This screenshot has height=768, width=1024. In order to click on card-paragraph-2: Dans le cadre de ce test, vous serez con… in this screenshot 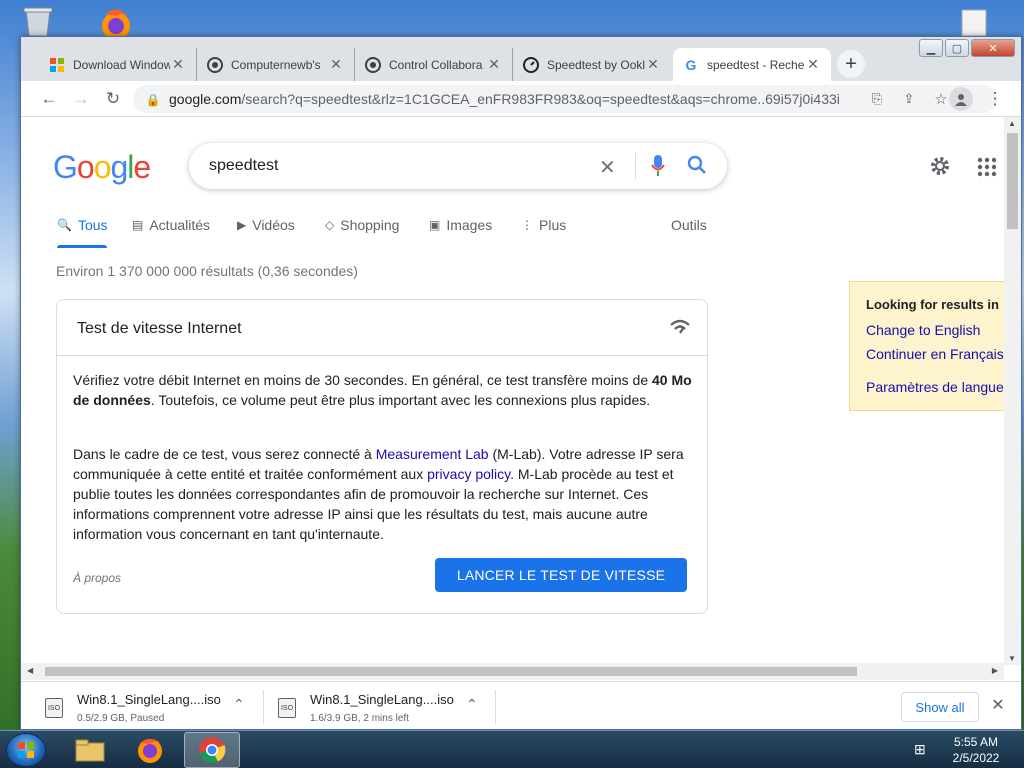, I will do `click(378, 494)`.